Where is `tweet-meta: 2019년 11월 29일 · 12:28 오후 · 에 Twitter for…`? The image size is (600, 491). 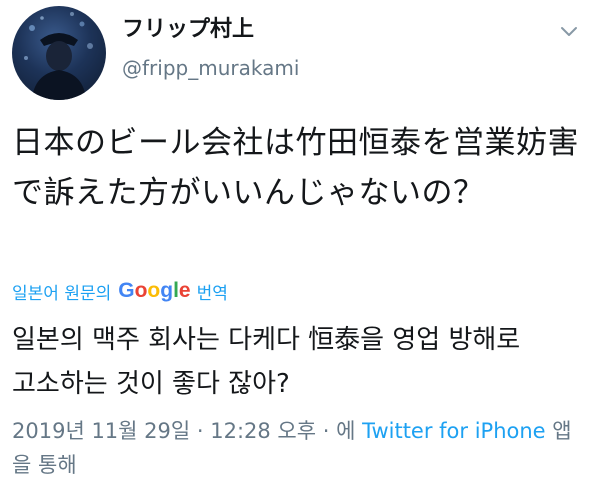
tweet-meta: 2019년 11월 29일 · 12:28 오후 · 에 Twitter for… is located at coordinates (292, 448).